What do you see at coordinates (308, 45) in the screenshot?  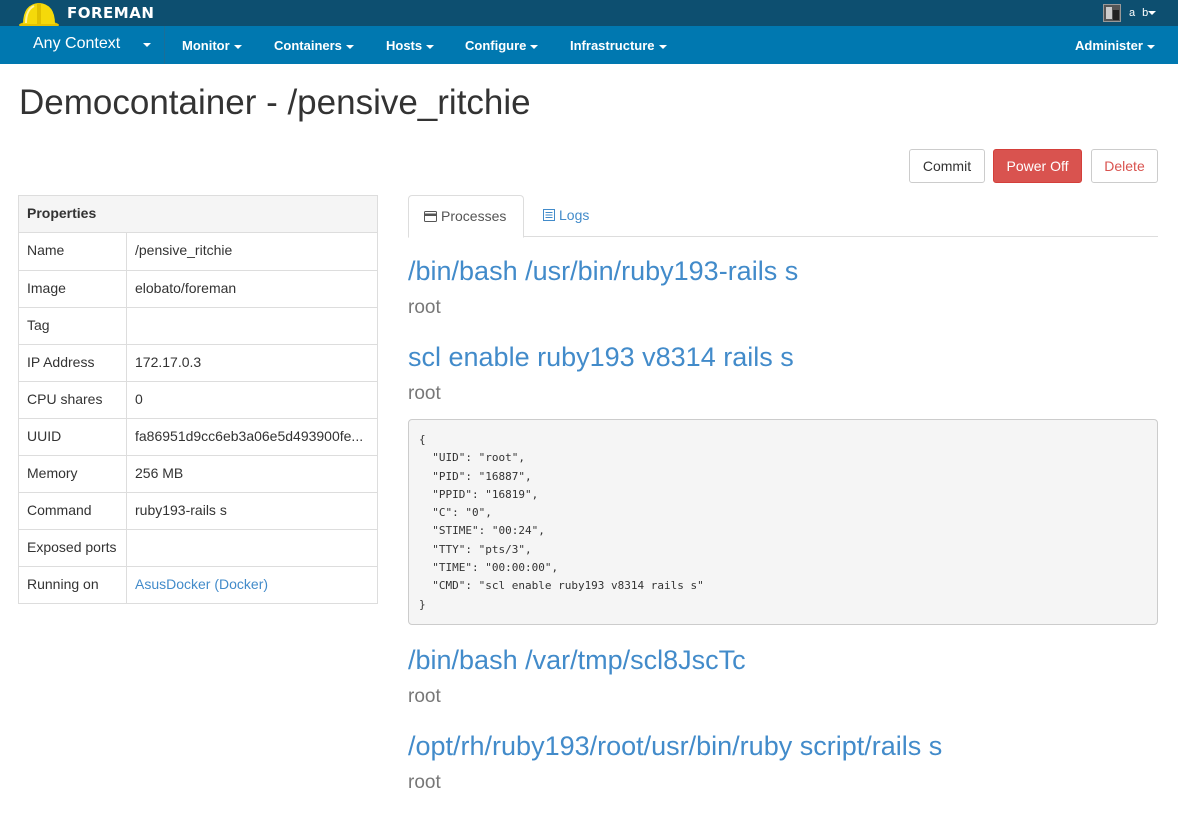 I see `nav-containers-label: Containers` at bounding box center [308, 45].